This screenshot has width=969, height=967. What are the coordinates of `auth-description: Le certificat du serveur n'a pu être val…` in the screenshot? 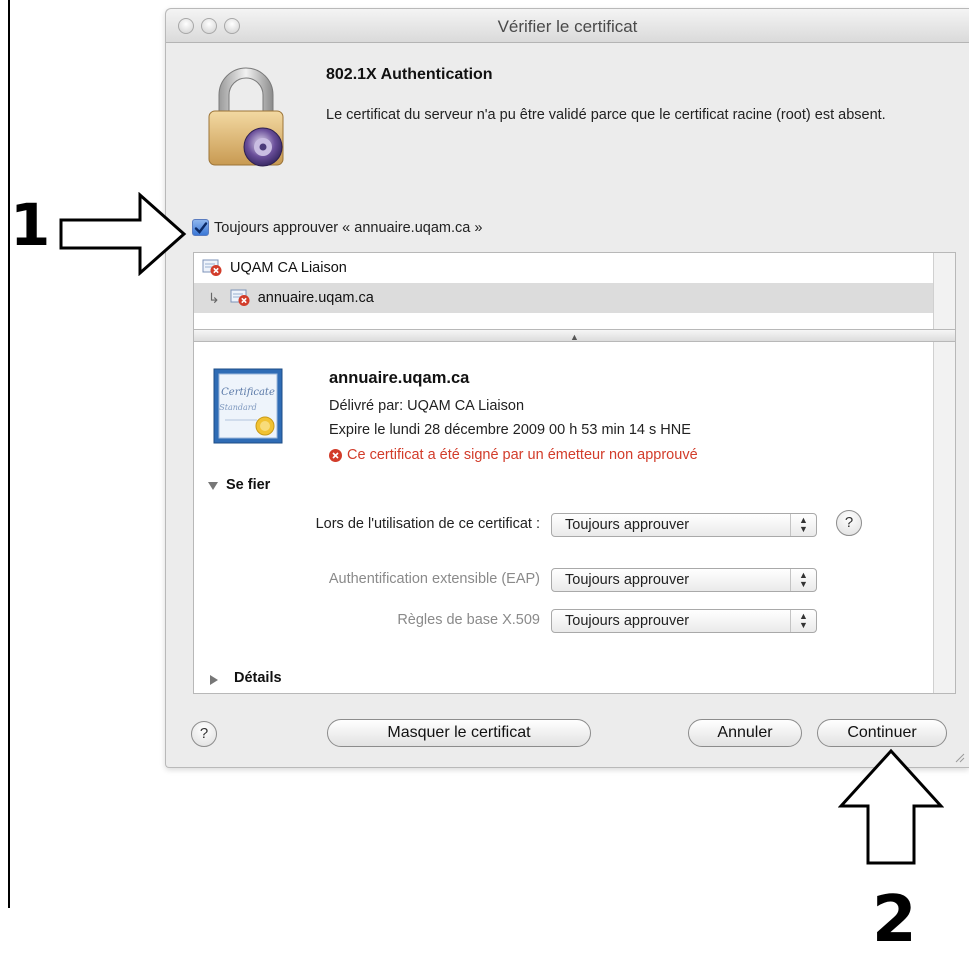 It's located at (606, 115).